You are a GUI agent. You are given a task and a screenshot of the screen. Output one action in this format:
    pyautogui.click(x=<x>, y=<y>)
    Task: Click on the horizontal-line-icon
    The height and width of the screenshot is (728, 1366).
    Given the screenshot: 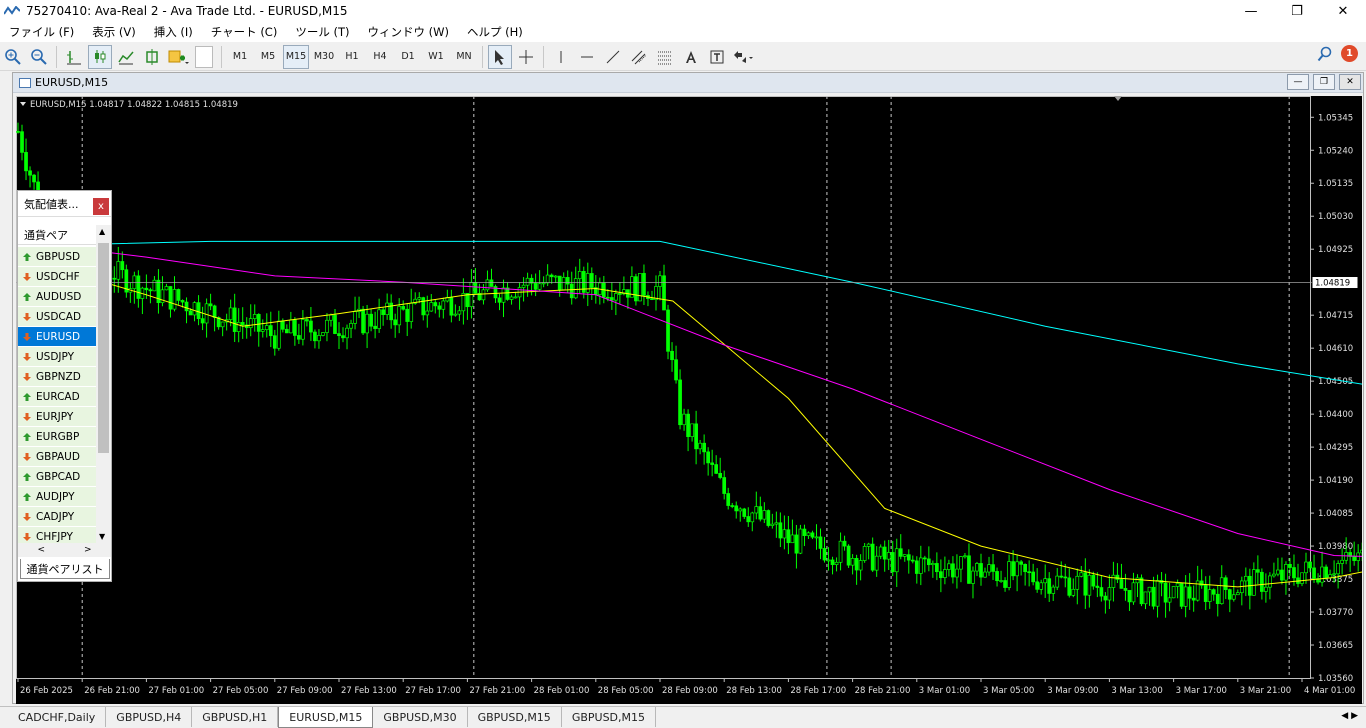 What is the action you would take?
    pyautogui.click(x=587, y=57)
    